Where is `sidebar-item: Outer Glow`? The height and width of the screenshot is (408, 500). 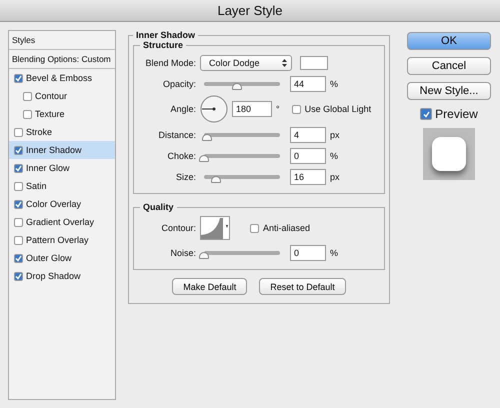
sidebar-item: Outer Glow is located at coordinates (62, 258).